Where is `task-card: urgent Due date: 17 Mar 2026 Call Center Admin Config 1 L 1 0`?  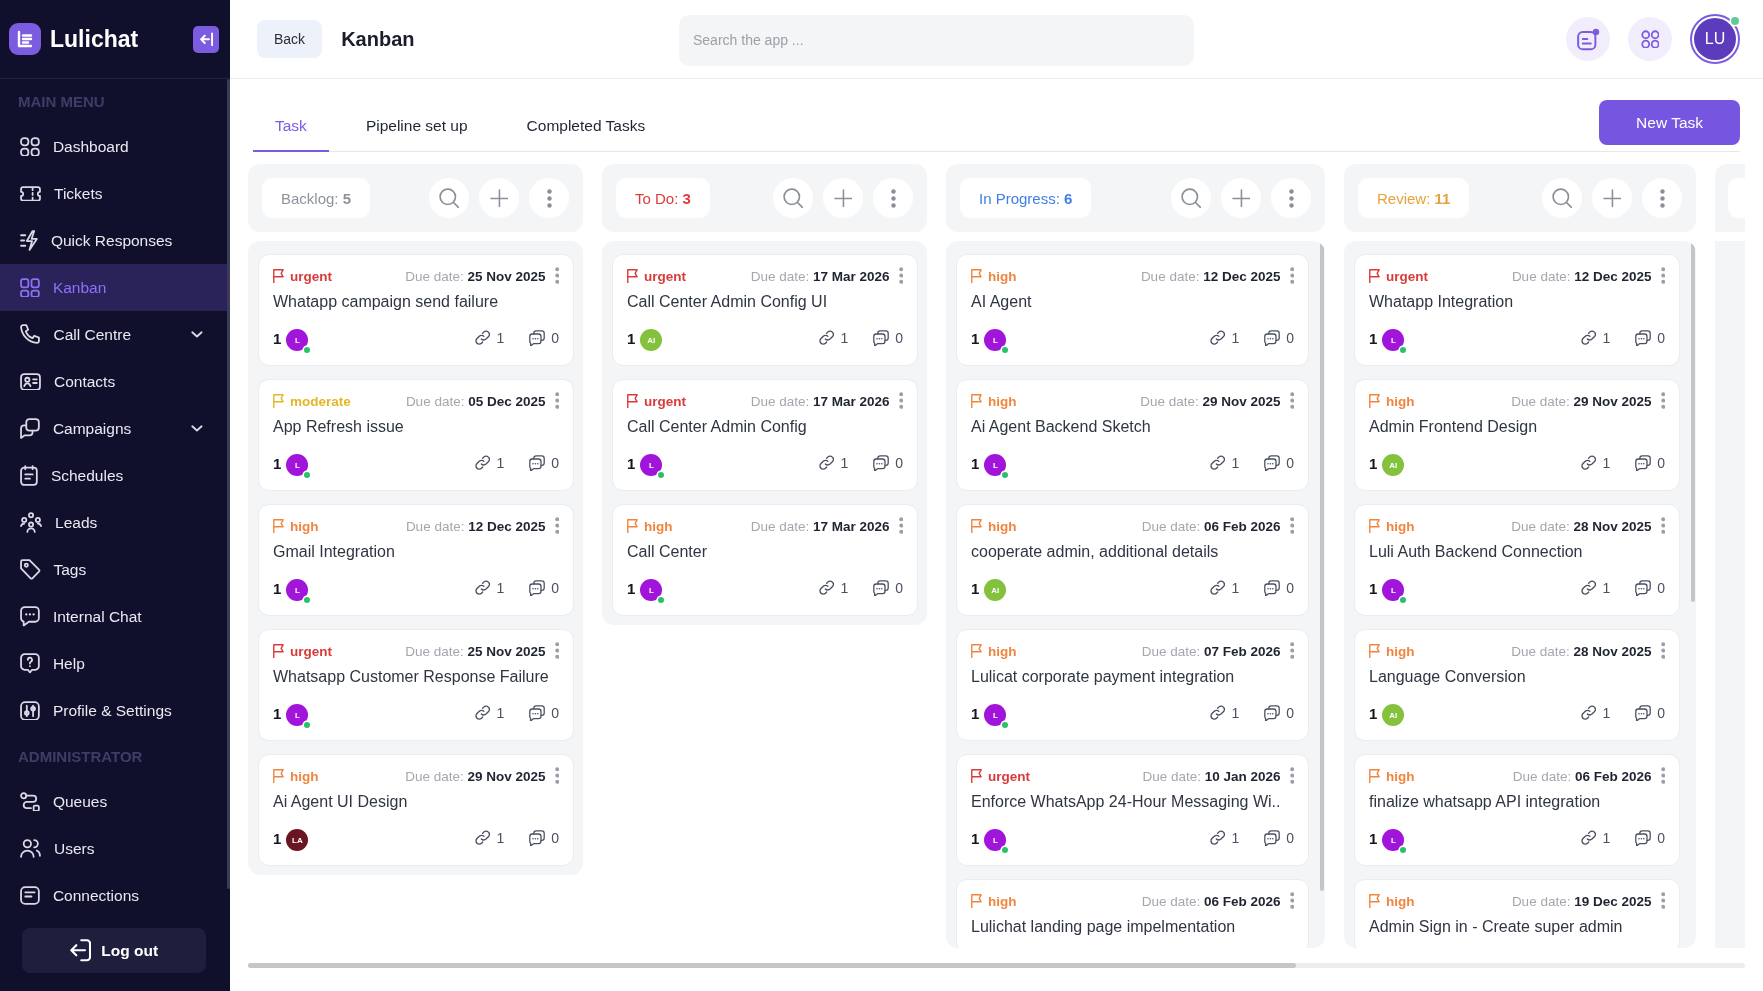 task-card: urgent Due date: 17 Mar 2026 Call Center Admin Config 1 L 1 0 is located at coordinates (765, 435).